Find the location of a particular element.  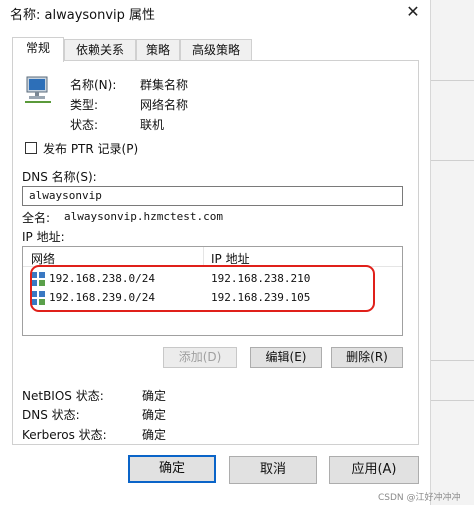

fqdn-value: alwaysonvip.hzmctest.com is located at coordinates (143, 216).